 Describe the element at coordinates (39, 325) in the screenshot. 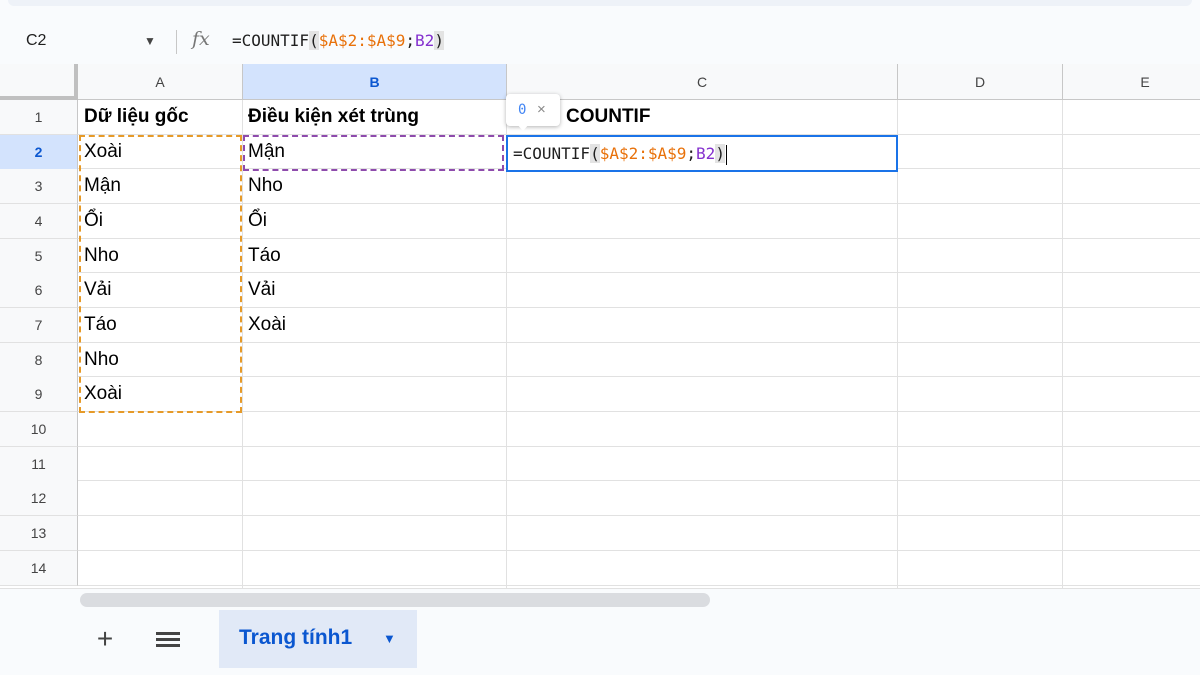

I see `row-header-7: 7` at that location.